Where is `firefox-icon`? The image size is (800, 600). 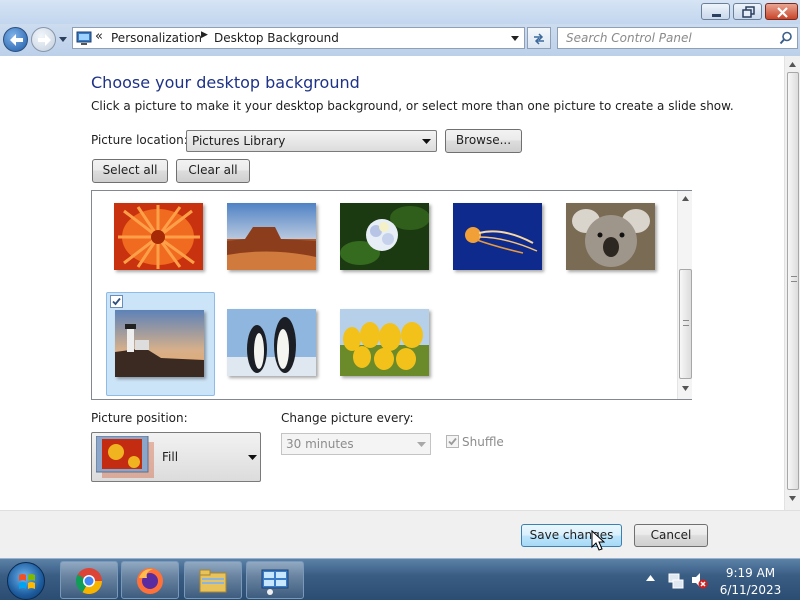 firefox-icon is located at coordinates (150, 581).